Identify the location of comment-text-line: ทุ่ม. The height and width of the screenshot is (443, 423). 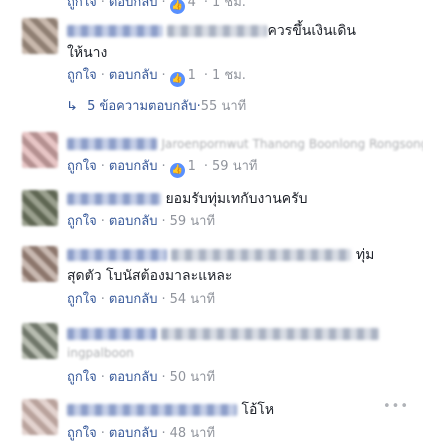
(220, 255).